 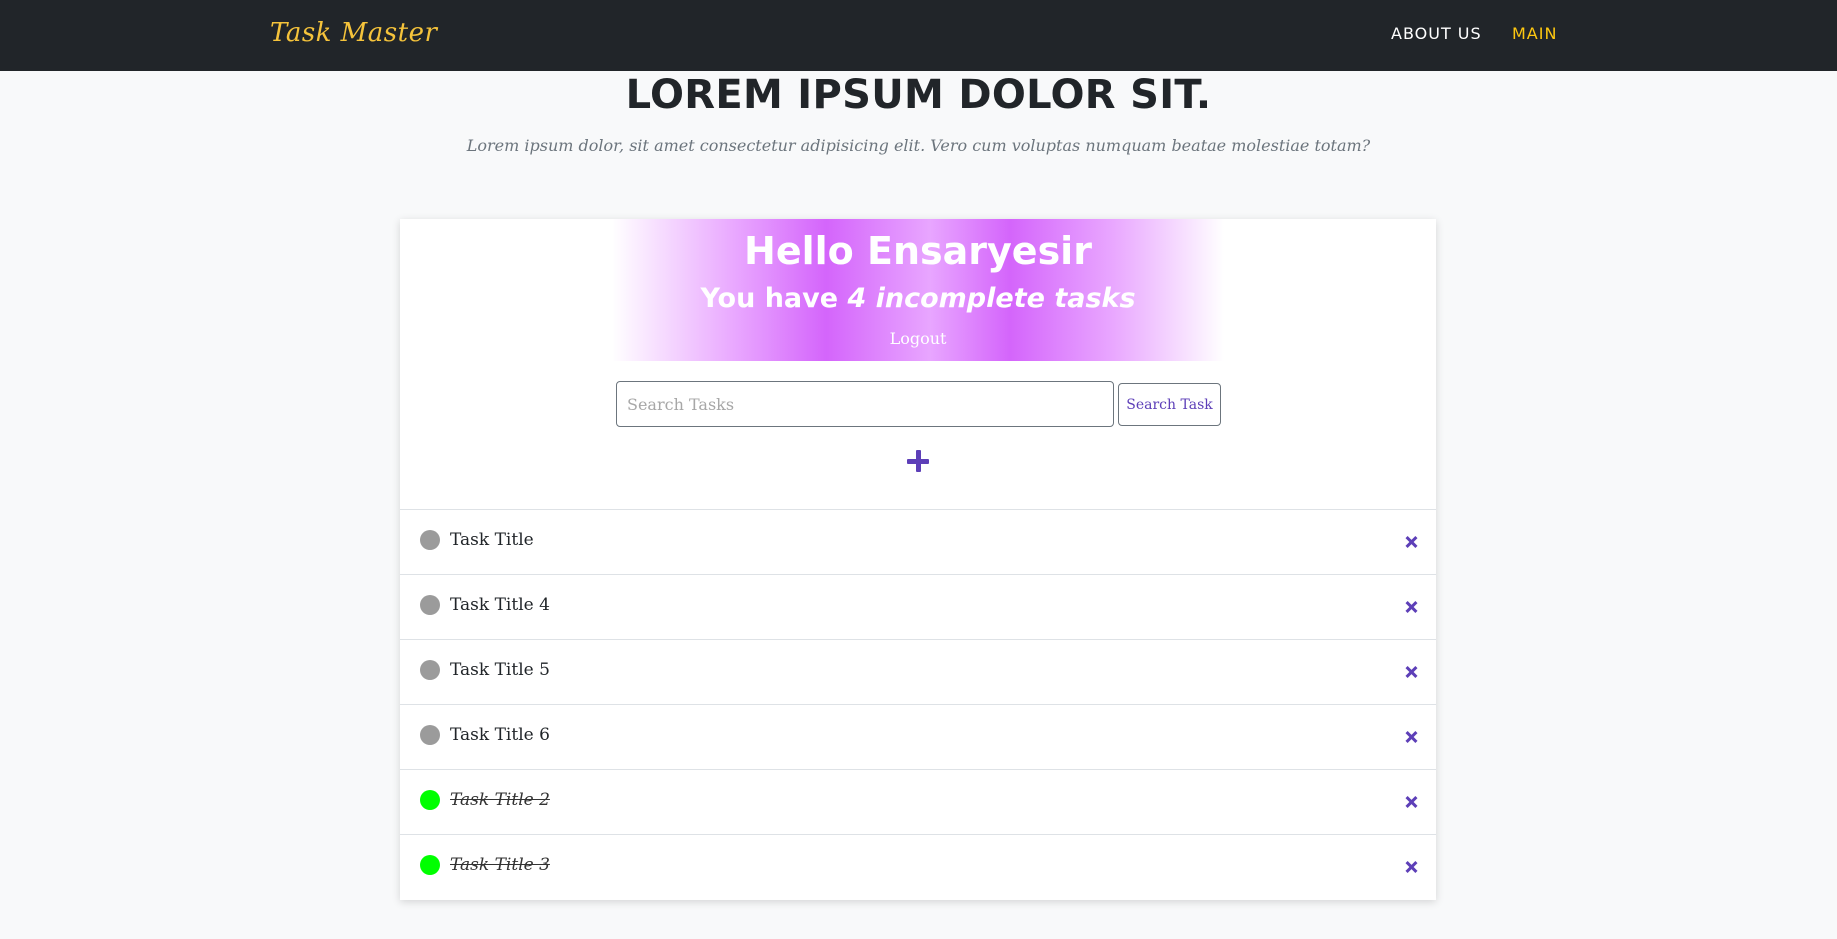 I want to click on page-title: LOREM IPSUM DOLOR SIT., so click(x=918, y=95).